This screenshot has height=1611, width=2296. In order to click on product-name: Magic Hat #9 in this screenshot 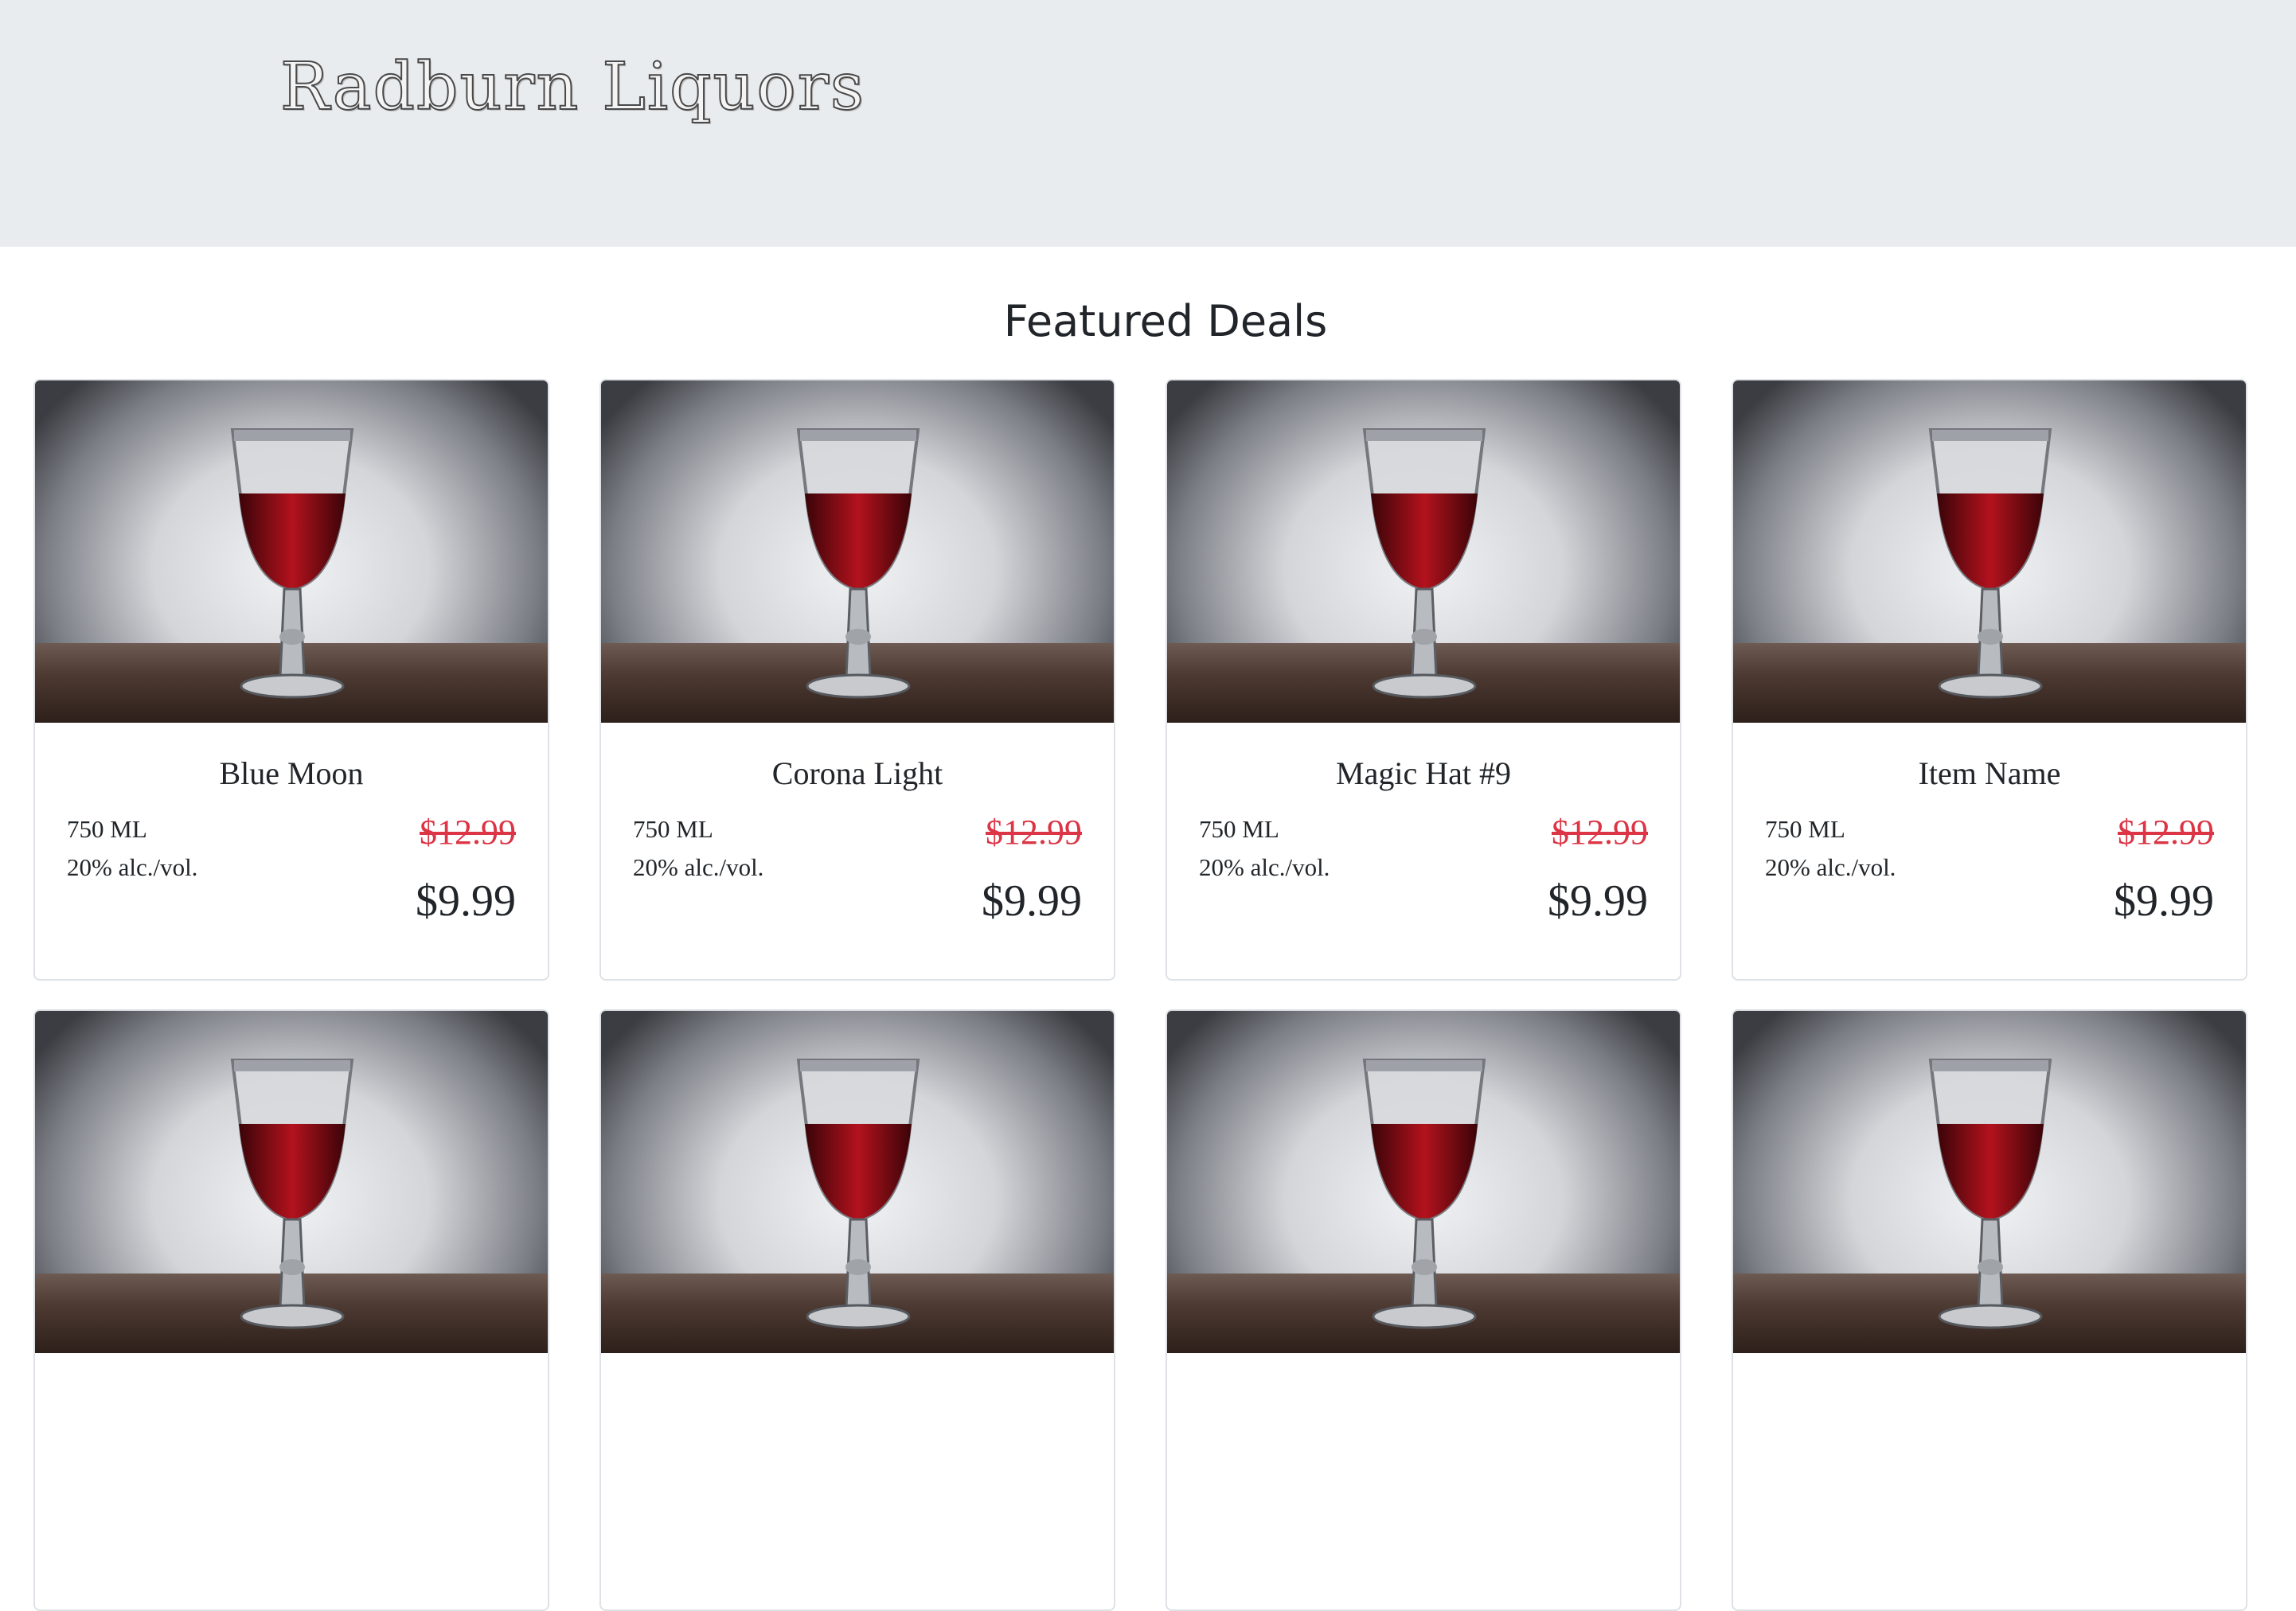, I will do `click(1423, 773)`.